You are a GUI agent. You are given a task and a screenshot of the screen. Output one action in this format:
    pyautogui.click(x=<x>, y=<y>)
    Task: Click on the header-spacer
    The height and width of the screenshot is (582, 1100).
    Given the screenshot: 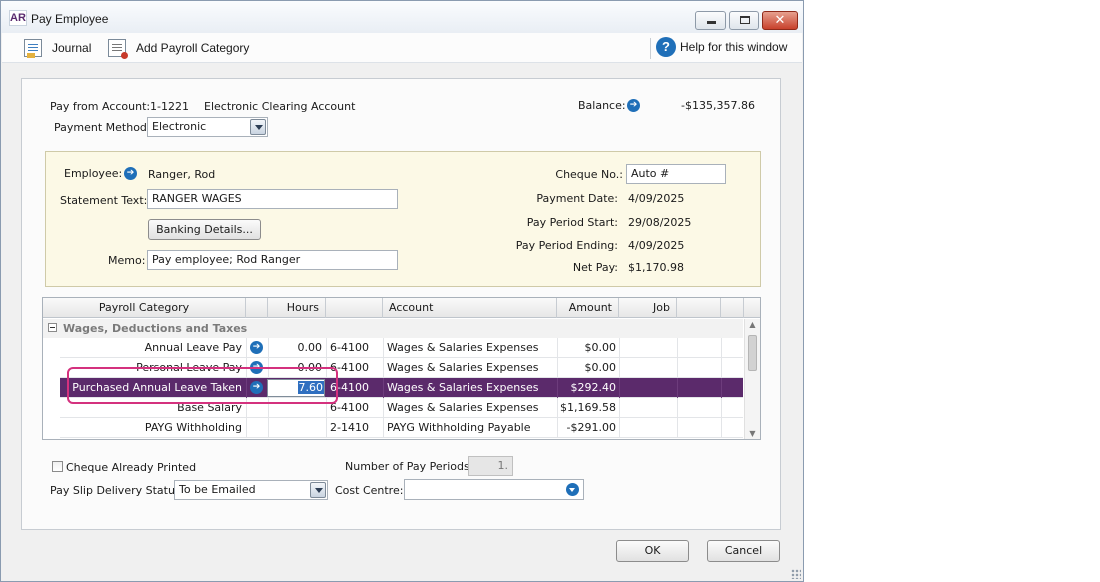 What is the action you would take?
    pyautogui.click(x=257, y=308)
    